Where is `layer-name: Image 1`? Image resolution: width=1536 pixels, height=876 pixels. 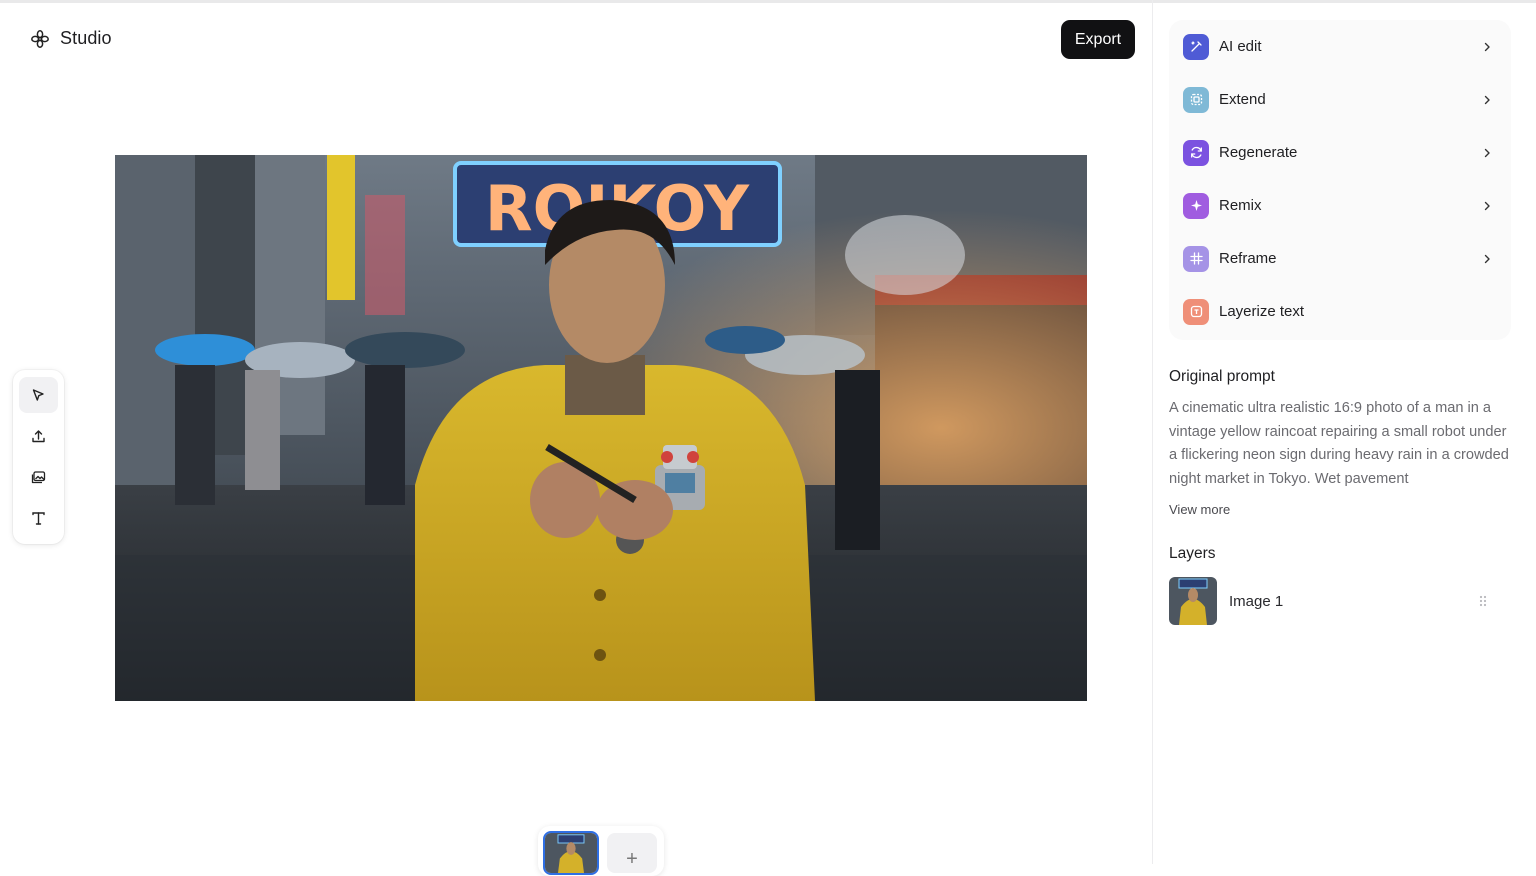
layer-name: Image 1 is located at coordinates (1256, 601).